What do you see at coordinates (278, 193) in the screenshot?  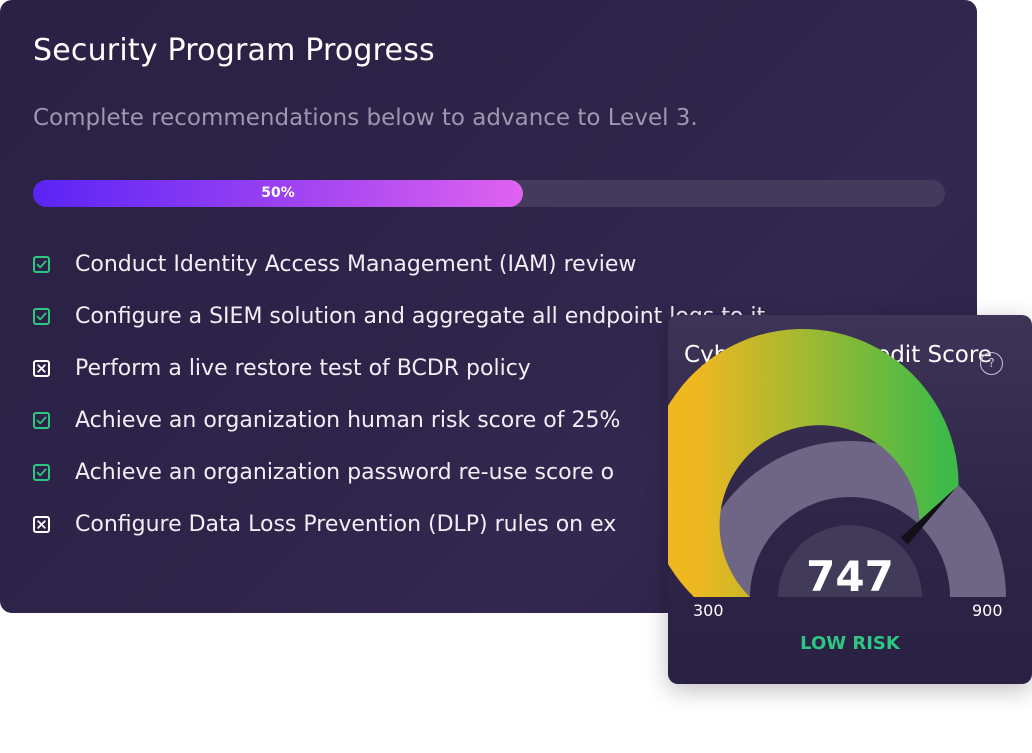 I see `progress-percent-label: 50%` at bounding box center [278, 193].